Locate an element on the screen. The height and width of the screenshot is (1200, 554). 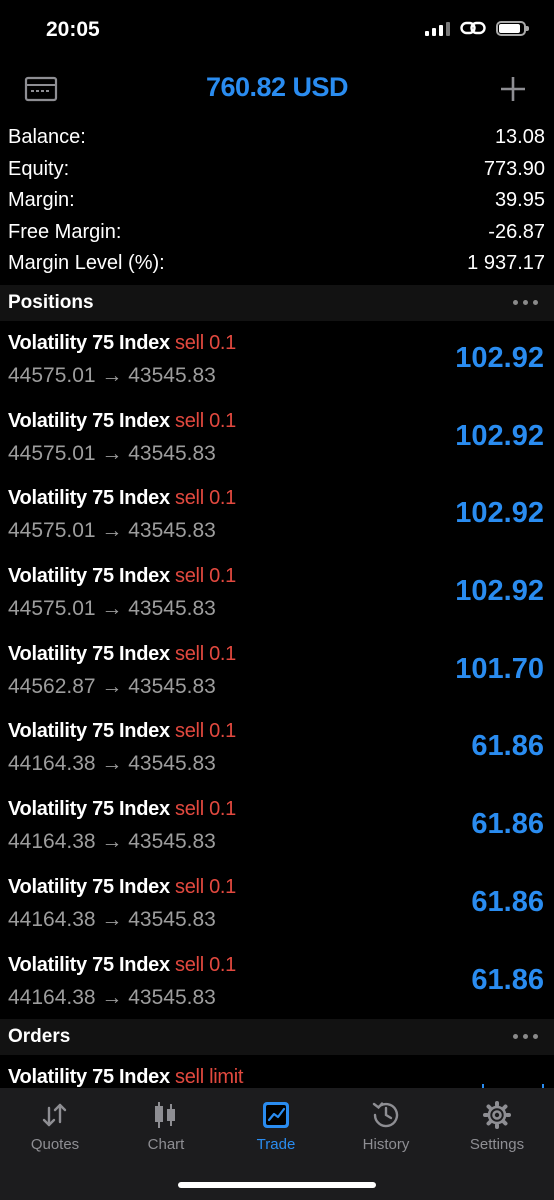
summary-row-free-margin: Free Margin: -26.87 is located at coordinates (277, 233).